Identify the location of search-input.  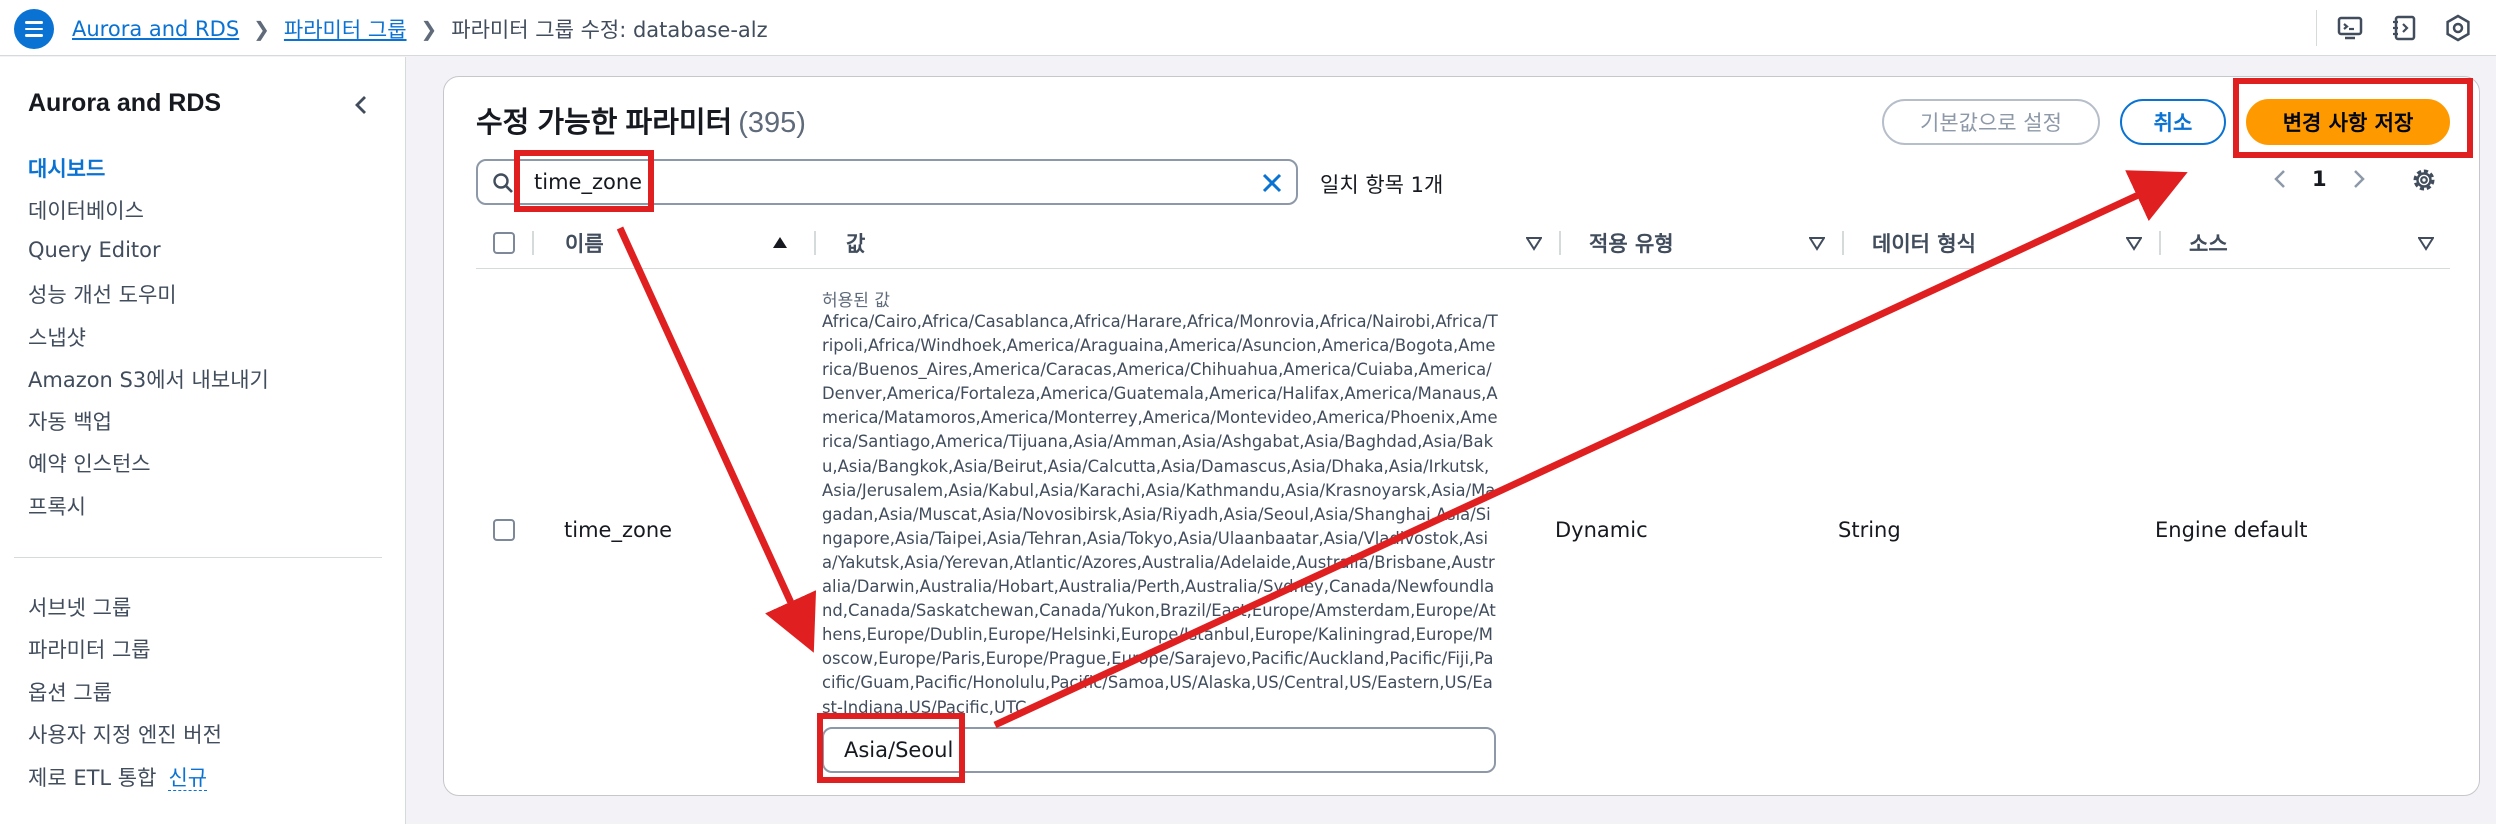
(874, 182).